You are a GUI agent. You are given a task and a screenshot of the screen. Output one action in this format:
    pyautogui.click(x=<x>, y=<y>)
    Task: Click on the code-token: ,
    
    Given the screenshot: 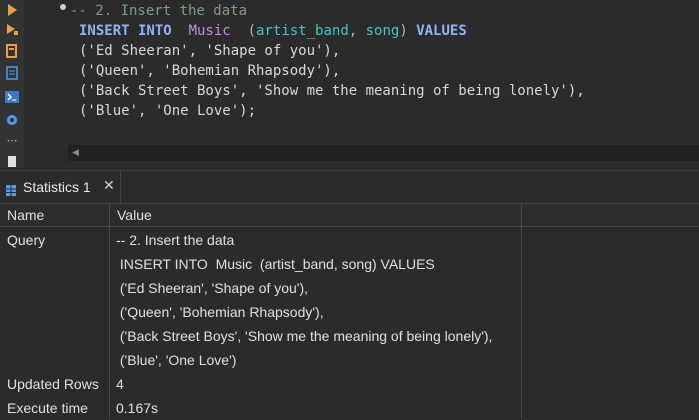 What is the action you would take?
    pyautogui.click(x=357, y=31)
    